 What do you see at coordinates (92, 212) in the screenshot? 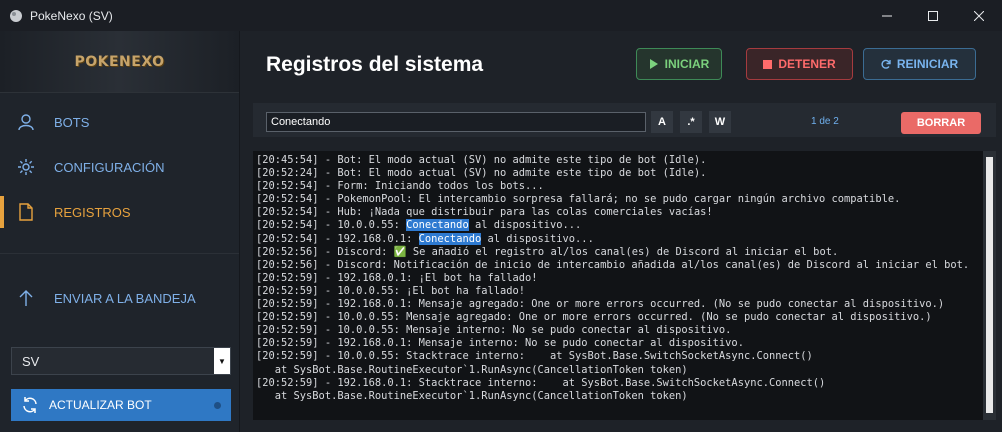
I see `sidebar-item-label: REGISTROS` at bounding box center [92, 212].